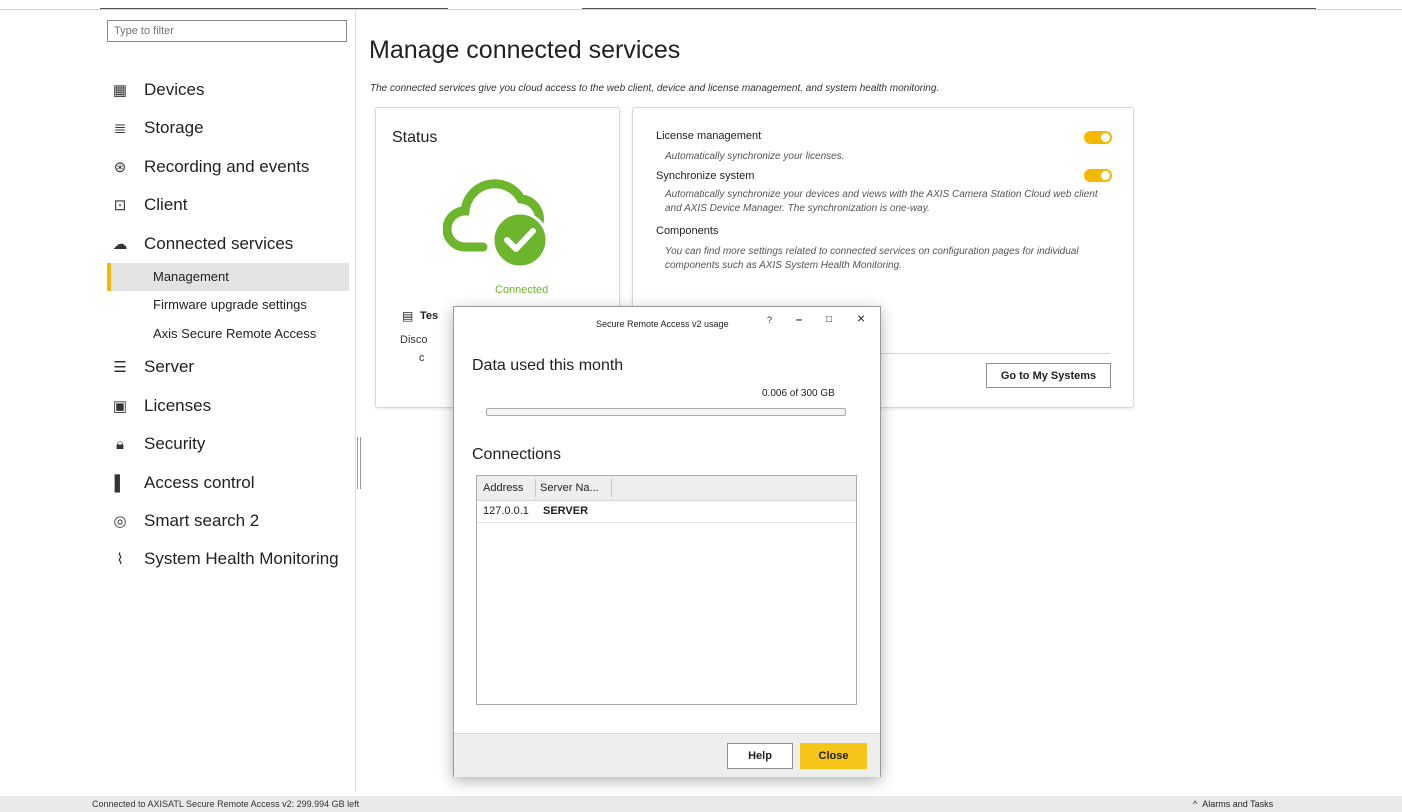  Describe the element at coordinates (687, 231) in the screenshot. I see `components-label: Components` at that location.